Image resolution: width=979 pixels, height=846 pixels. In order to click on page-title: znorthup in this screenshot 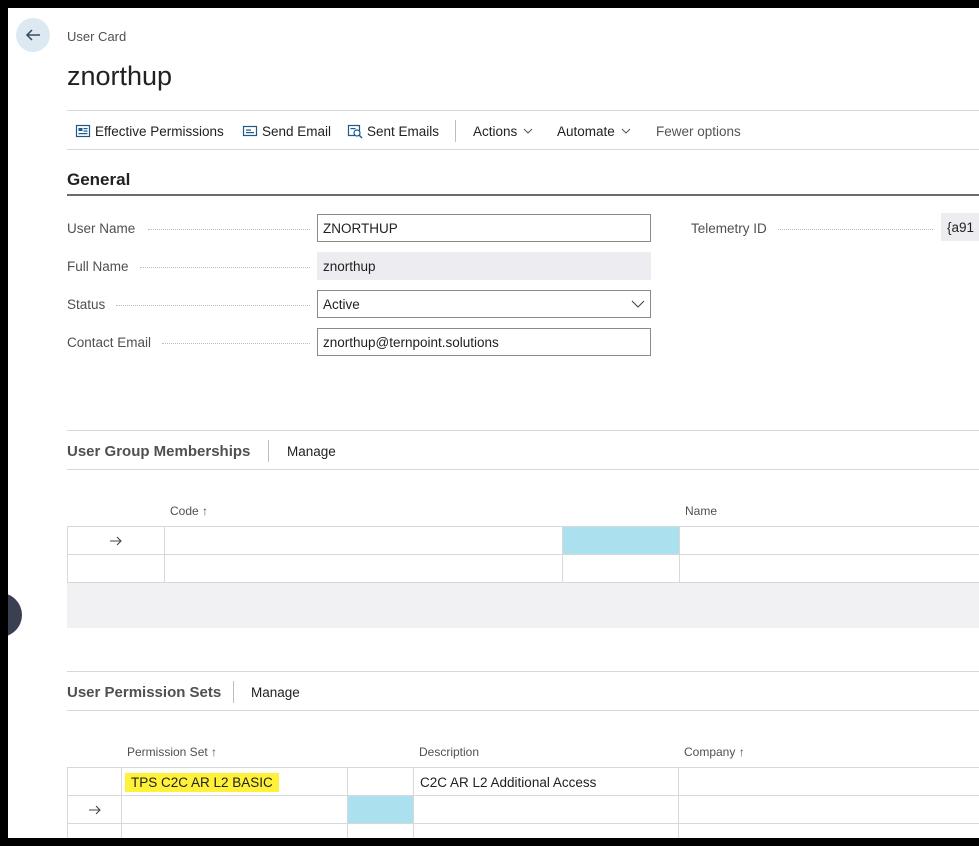, I will do `click(120, 76)`.